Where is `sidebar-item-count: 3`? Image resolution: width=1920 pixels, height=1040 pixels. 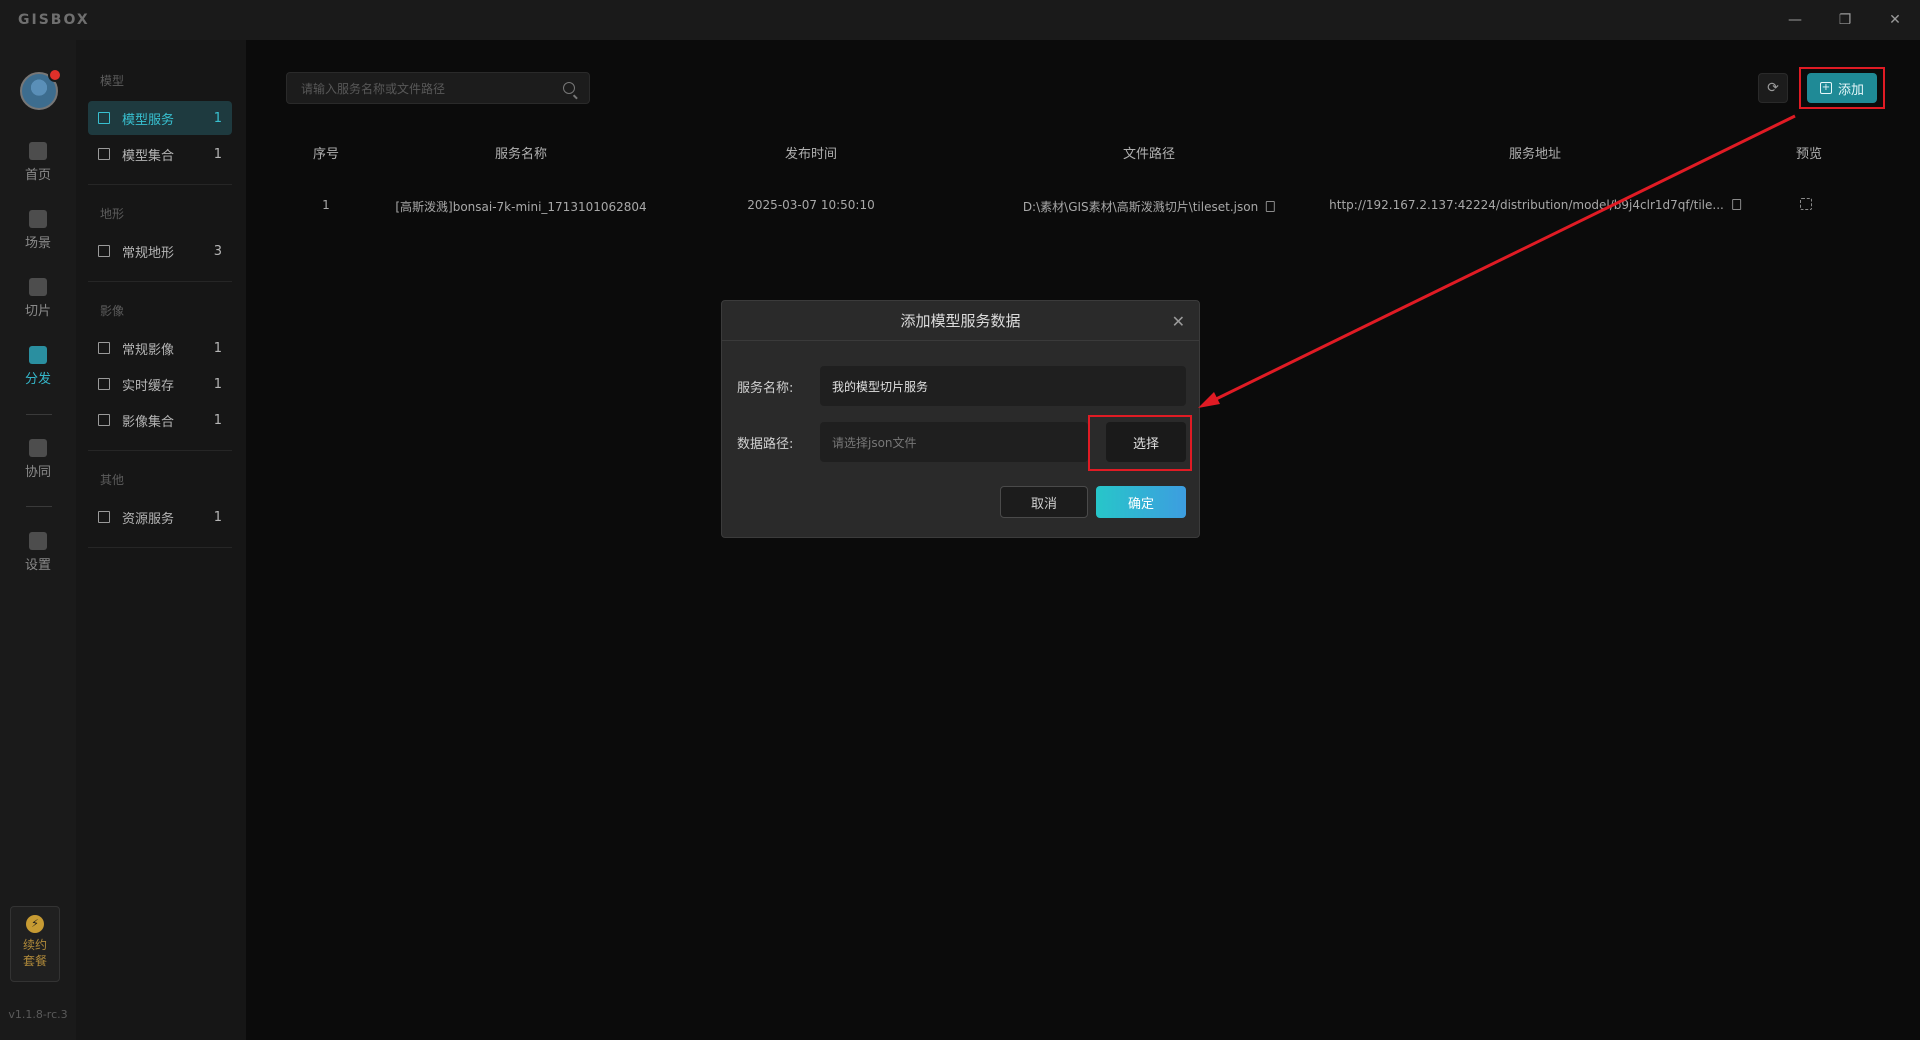 sidebar-item-count: 3 is located at coordinates (217, 251).